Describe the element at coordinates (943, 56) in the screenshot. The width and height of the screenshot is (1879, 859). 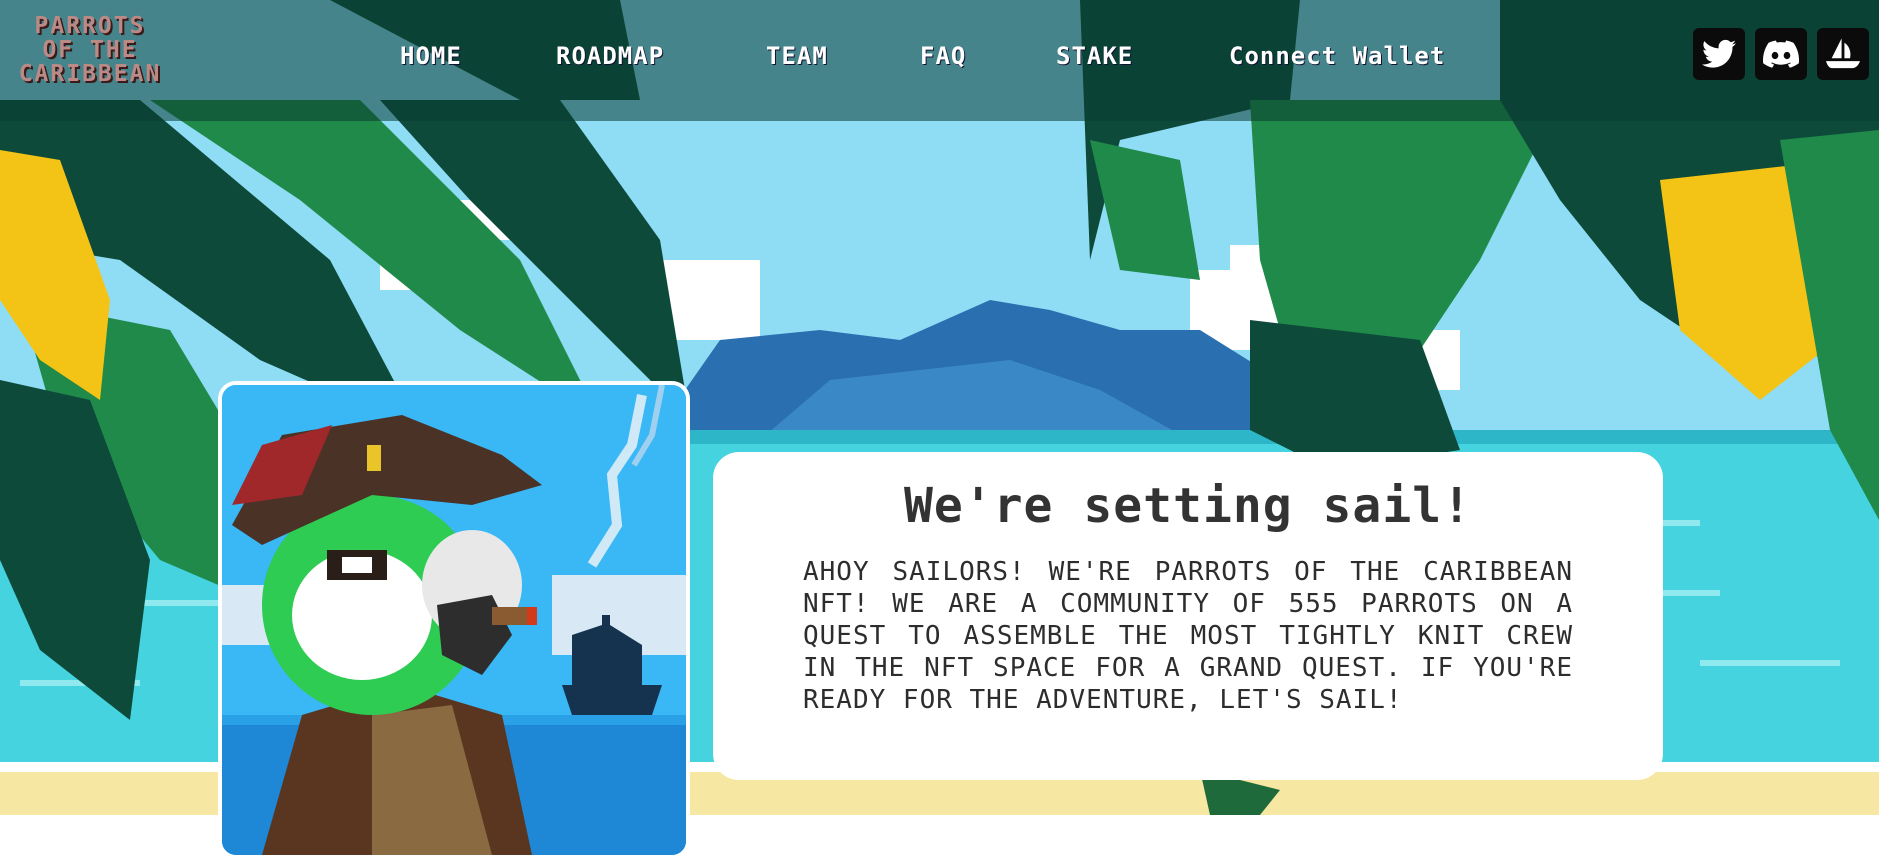
I see `nav-faq: FAQ` at that location.